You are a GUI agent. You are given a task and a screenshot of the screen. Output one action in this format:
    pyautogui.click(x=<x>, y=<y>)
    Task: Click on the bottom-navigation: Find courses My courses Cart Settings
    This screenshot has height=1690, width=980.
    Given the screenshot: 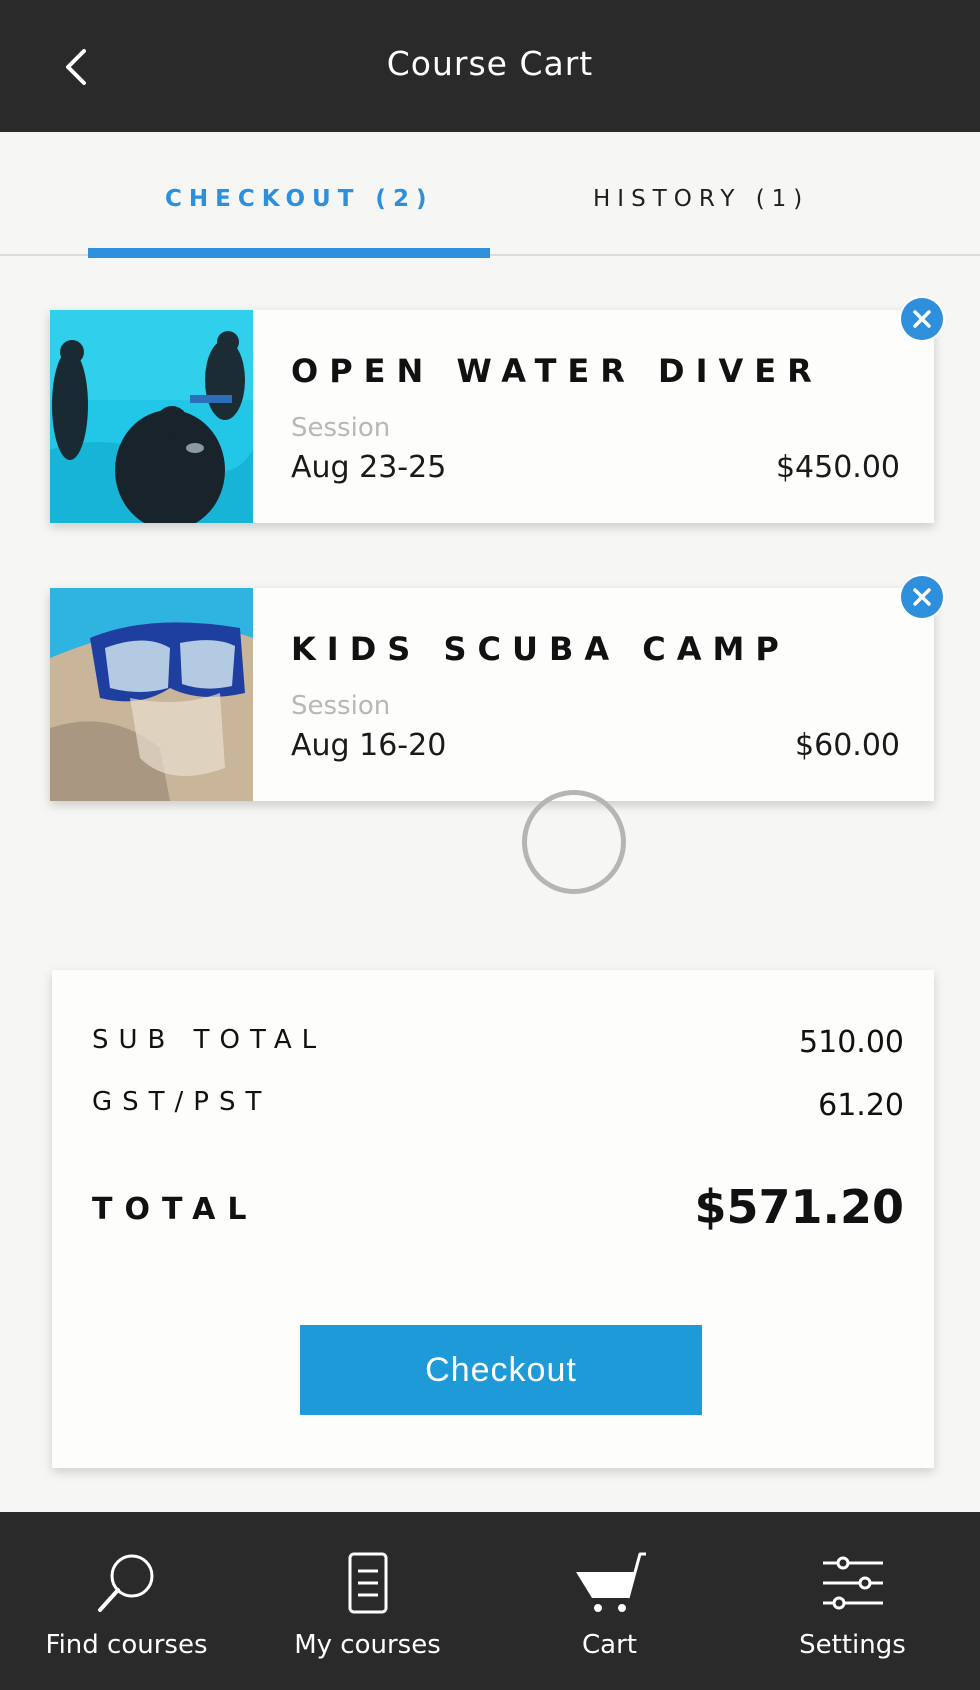 What is the action you would take?
    pyautogui.click(x=490, y=1601)
    